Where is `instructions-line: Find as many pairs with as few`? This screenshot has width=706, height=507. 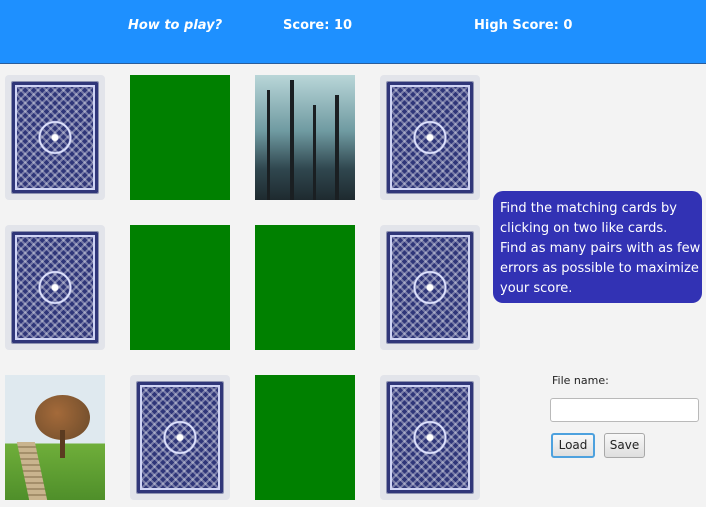 instructions-line: Find as many pairs with as few is located at coordinates (600, 248).